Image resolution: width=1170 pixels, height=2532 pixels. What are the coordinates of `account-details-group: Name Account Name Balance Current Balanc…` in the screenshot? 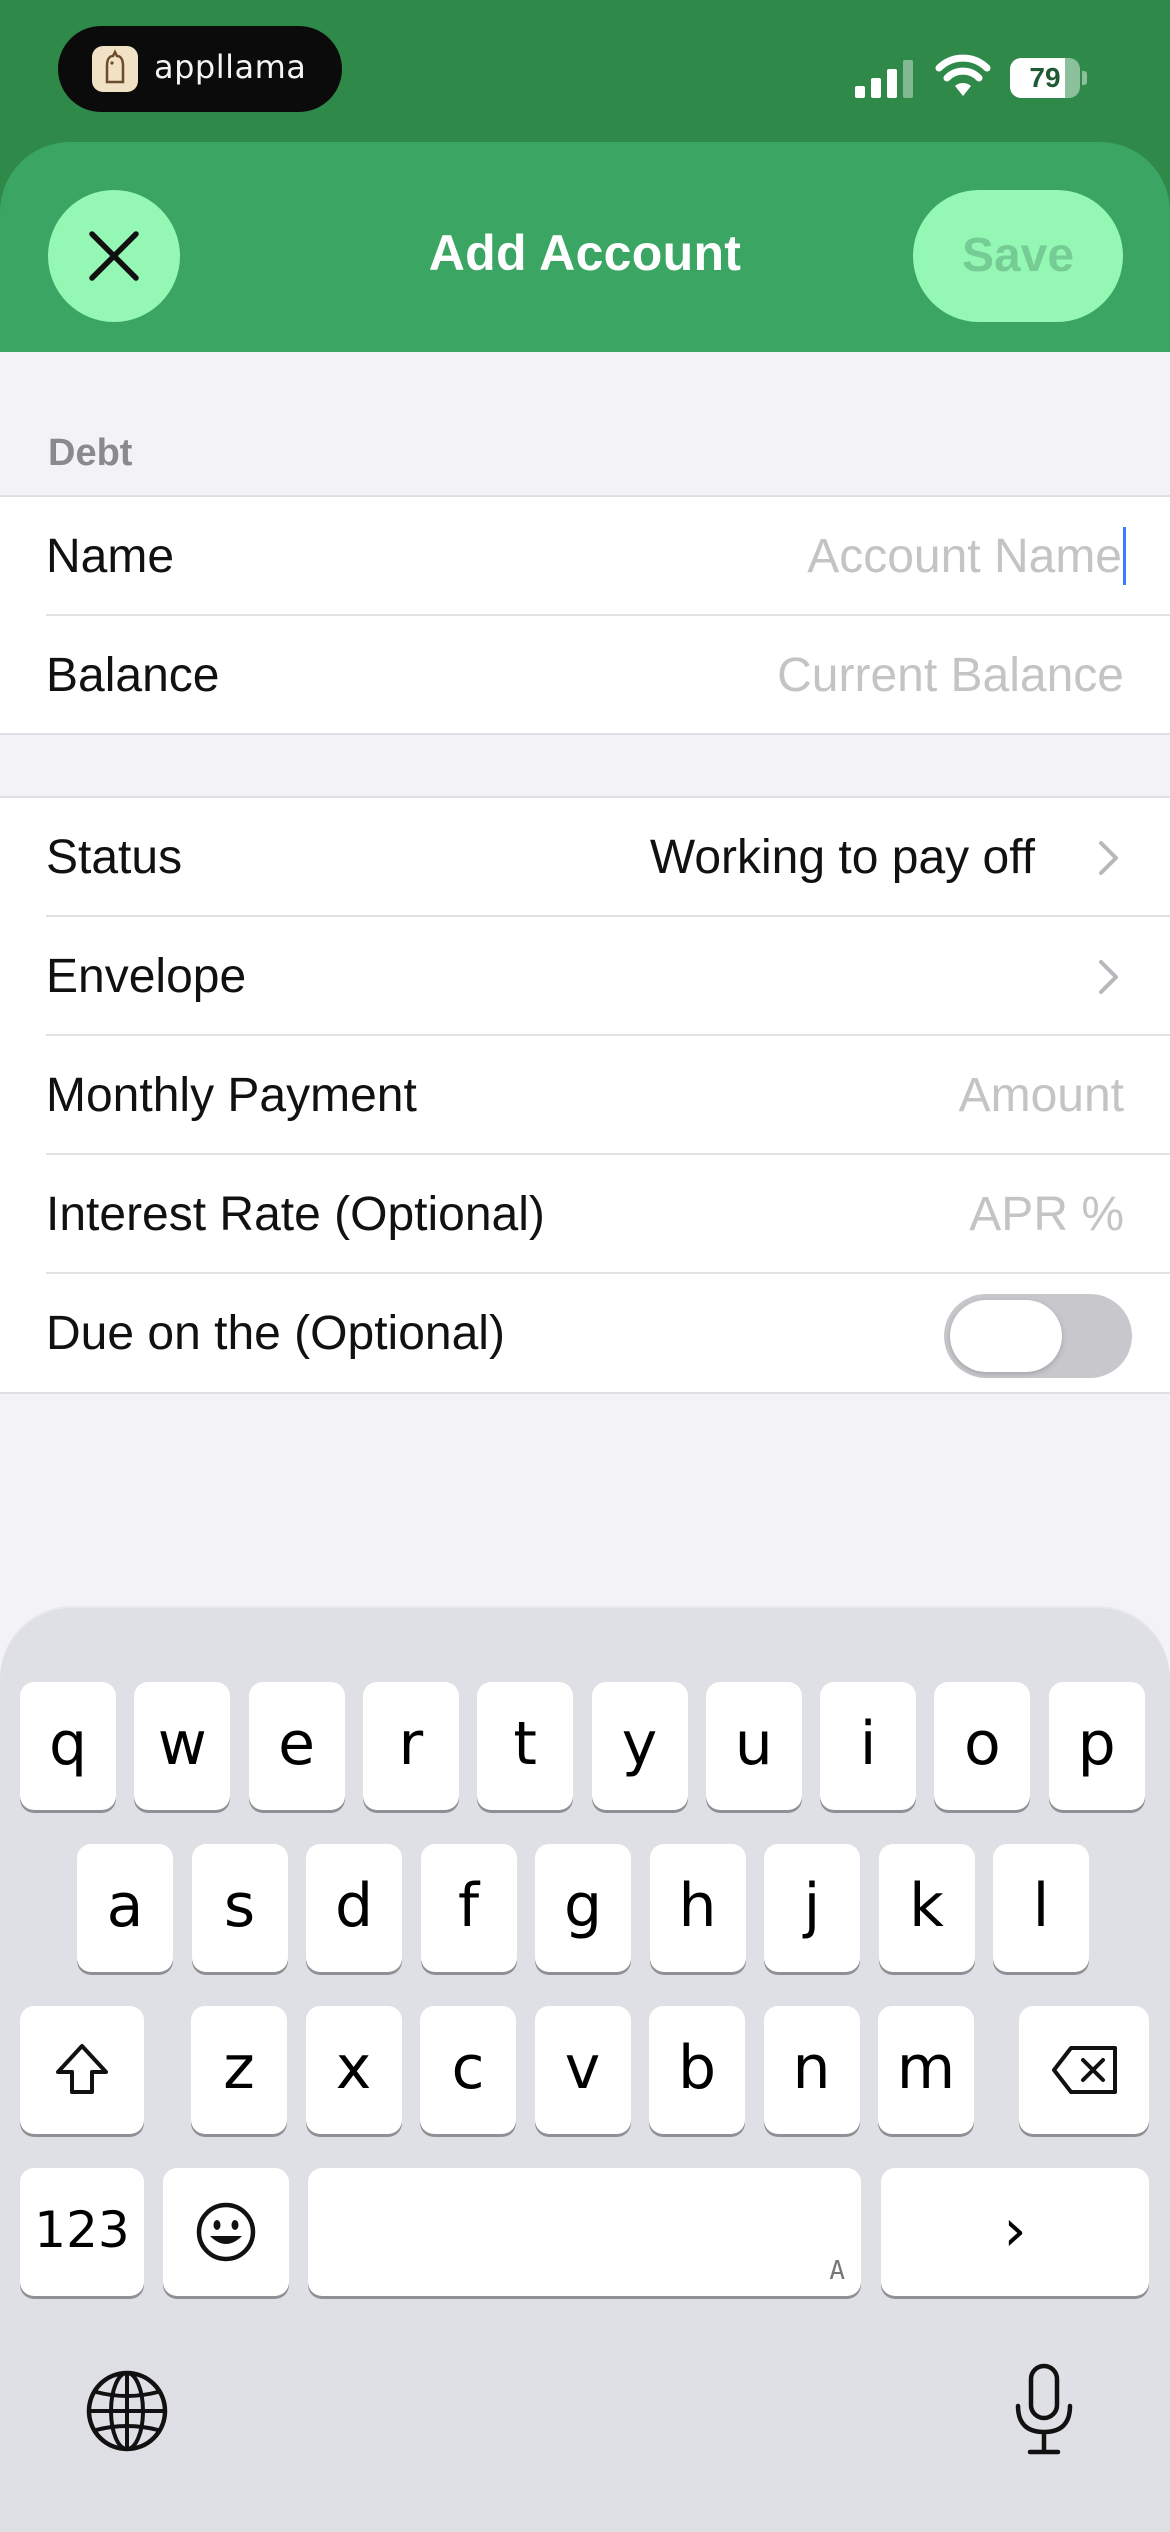 It's located at (585, 615).